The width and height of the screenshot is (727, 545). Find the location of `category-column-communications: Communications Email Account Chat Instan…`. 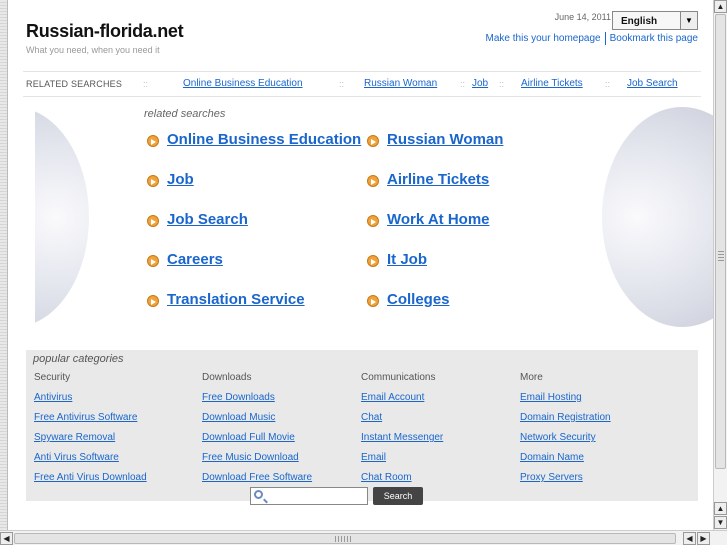

category-column-communications: Communications Email Account Chat Instan… is located at coordinates (402, 432).